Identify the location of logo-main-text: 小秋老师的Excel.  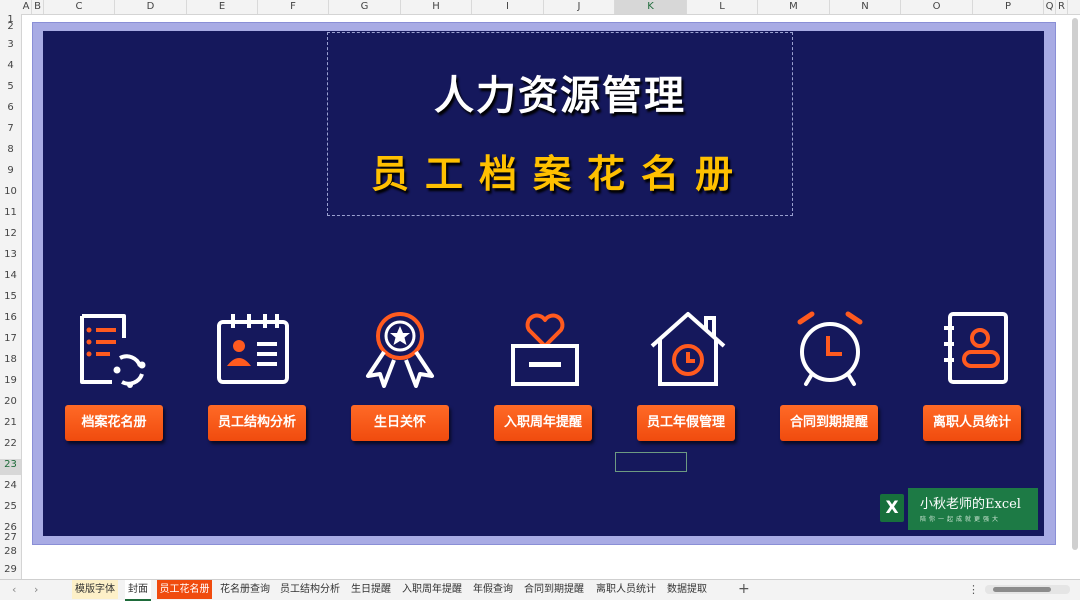
(970, 504).